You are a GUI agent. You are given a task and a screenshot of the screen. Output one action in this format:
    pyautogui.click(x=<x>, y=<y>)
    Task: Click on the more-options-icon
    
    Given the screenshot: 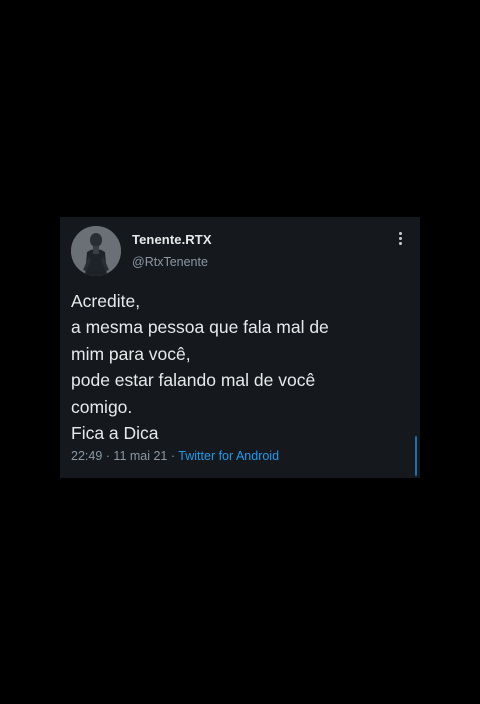 What is the action you would take?
    pyautogui.click(x=400, y=241)
    